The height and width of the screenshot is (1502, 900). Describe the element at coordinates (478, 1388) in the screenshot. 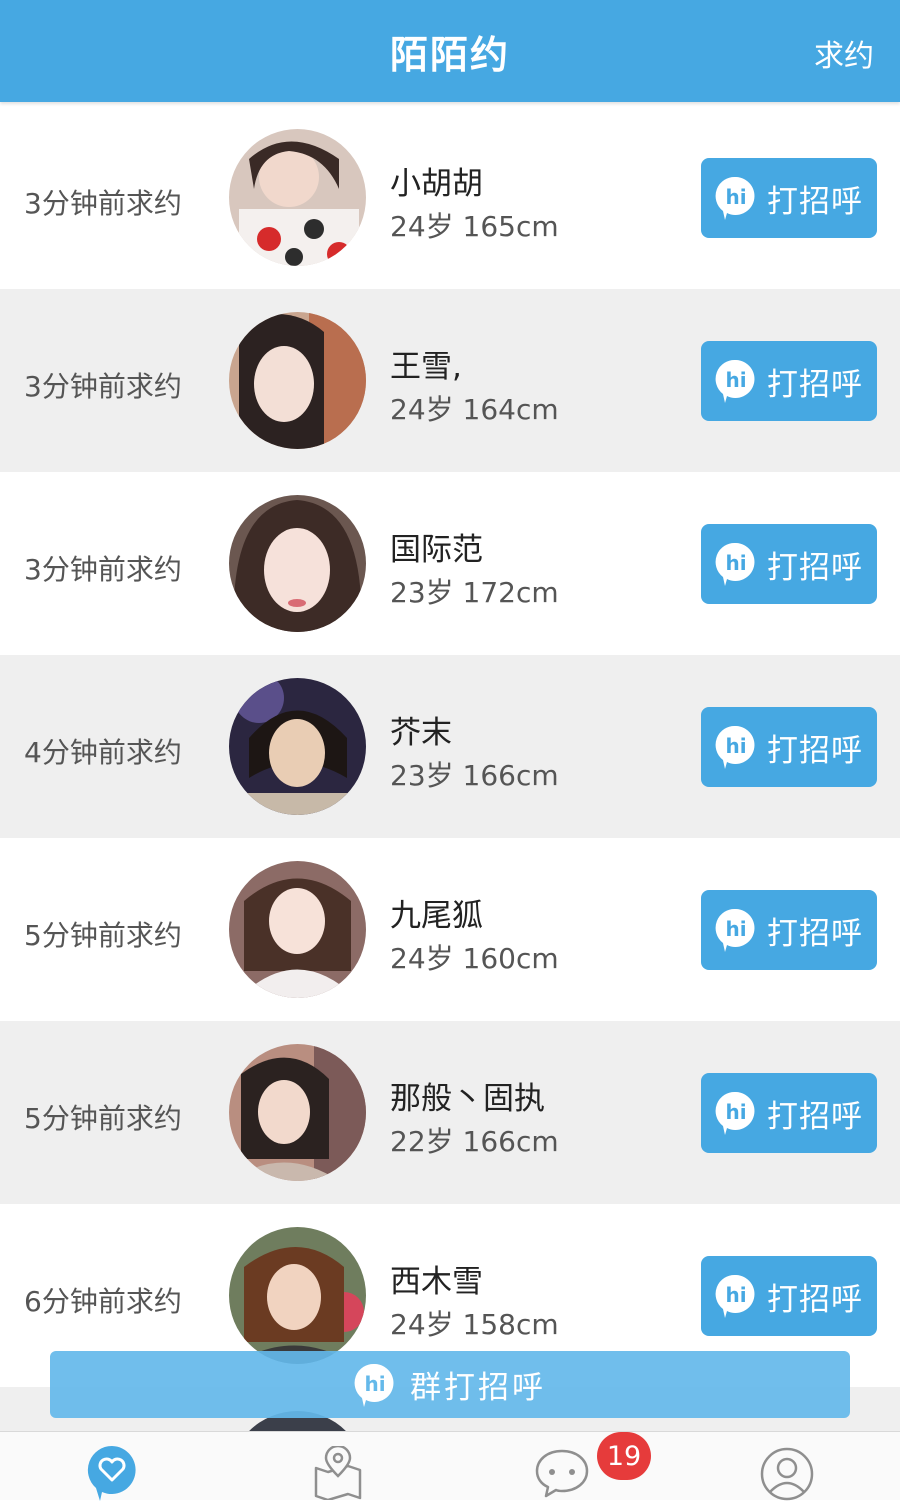

I see `group-greet-label: 群打招呼` at that location.